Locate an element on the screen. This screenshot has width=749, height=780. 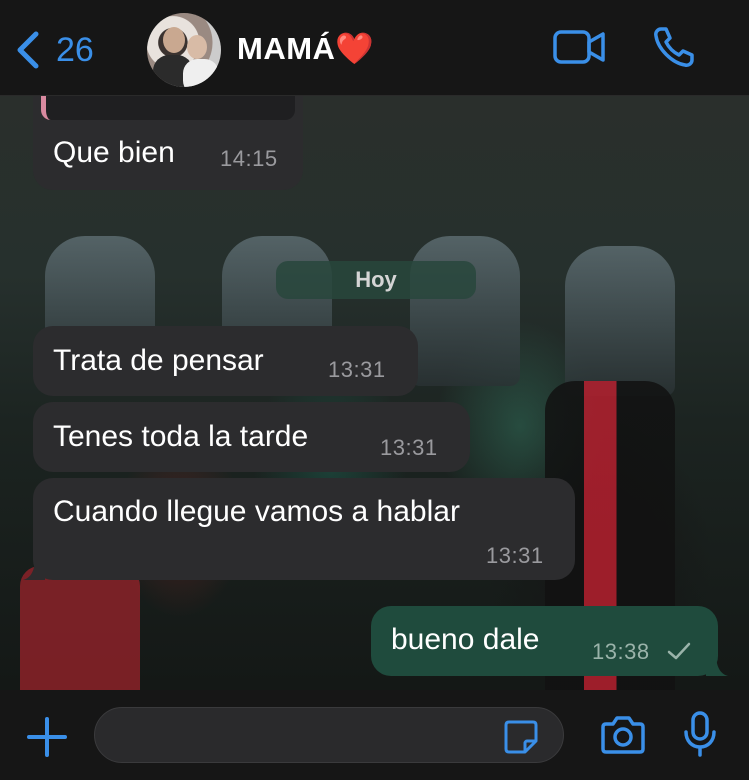
day-separator: Hoy is located at coordinates (376, 280).